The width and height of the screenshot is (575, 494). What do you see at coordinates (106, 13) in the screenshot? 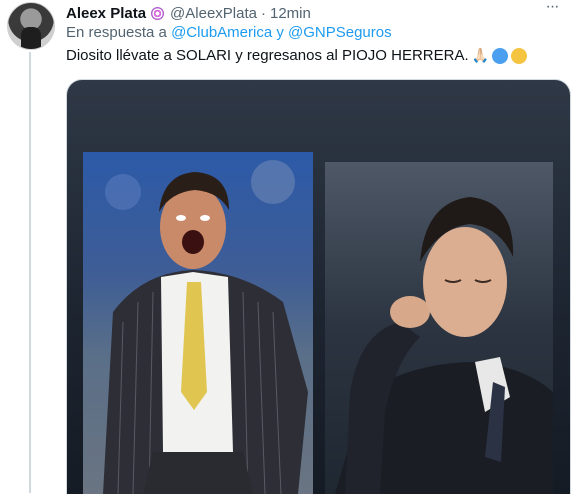
I see `display-name: Aleex Plata` at bounding box center [106, 13].